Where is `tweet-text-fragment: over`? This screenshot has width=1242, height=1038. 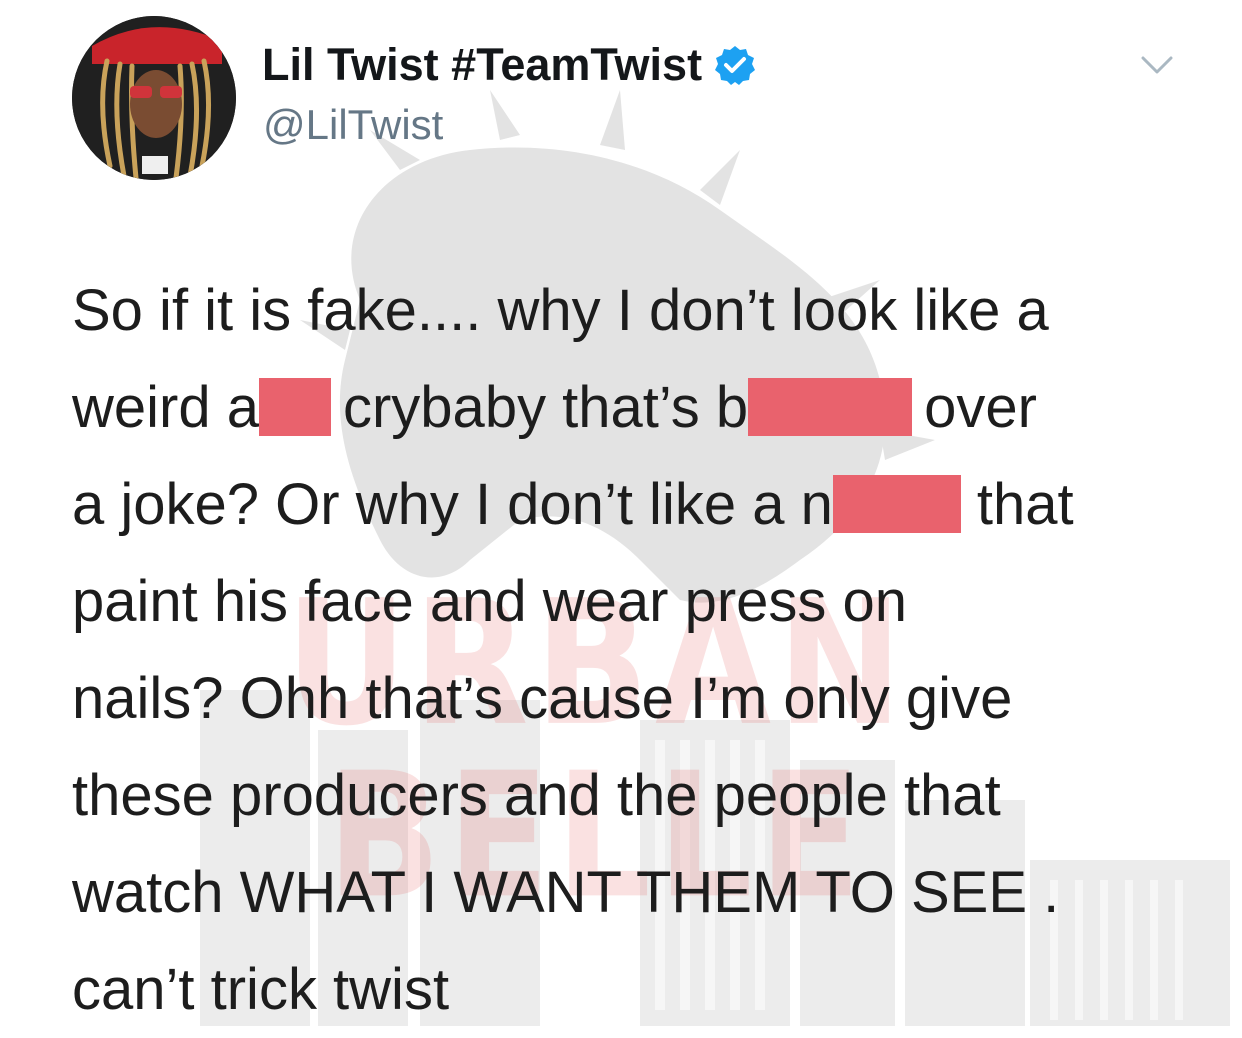 tweet-text-fragment: over is located at coordinates (980, 407).